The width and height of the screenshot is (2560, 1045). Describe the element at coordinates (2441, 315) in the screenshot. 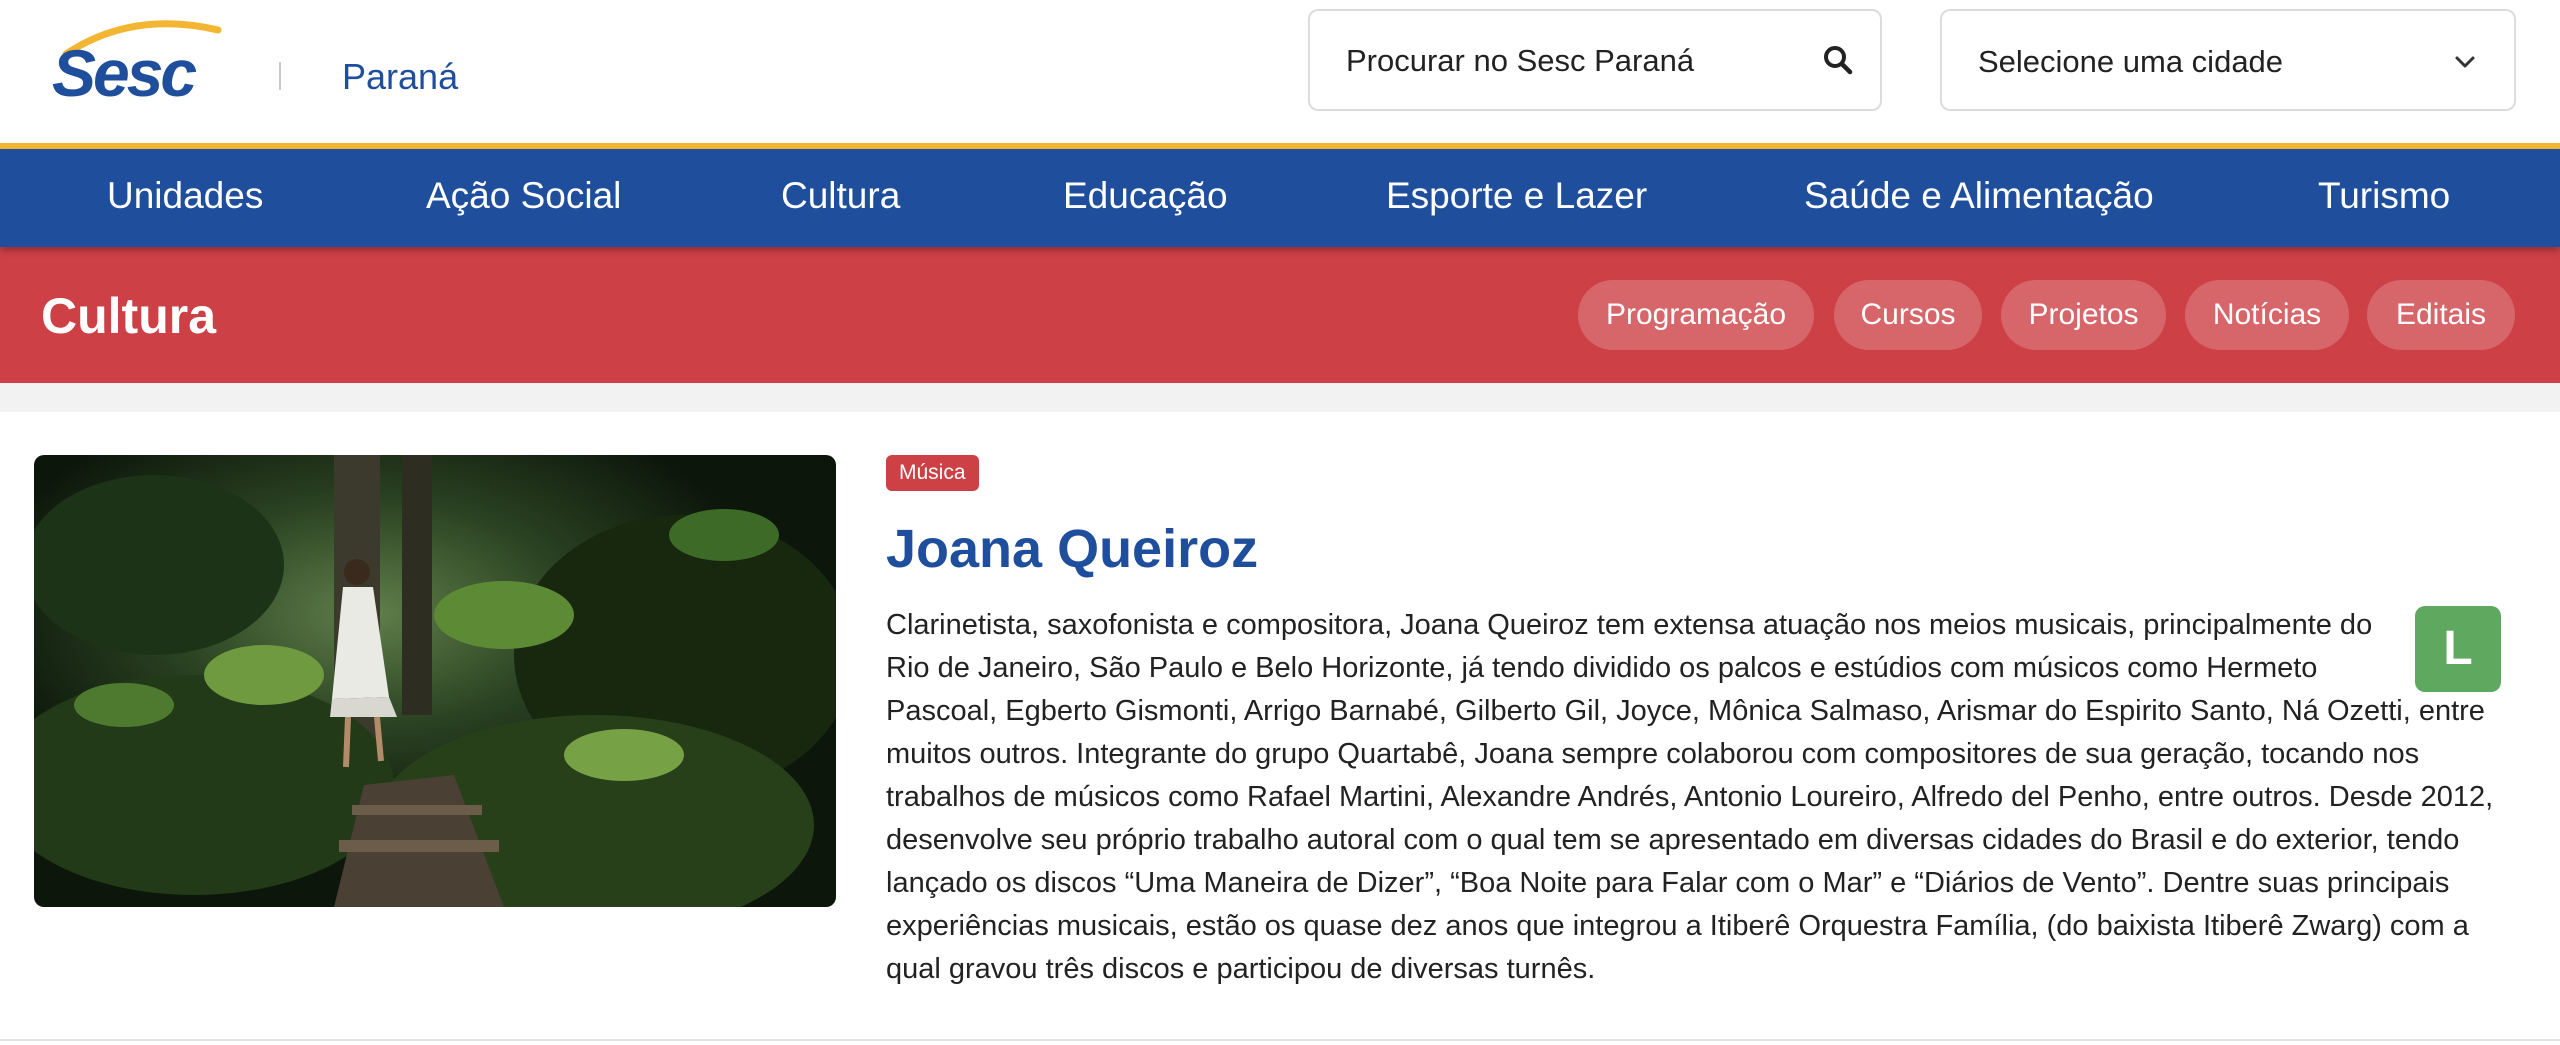

I see `section-link-editais: Editais` at that location.